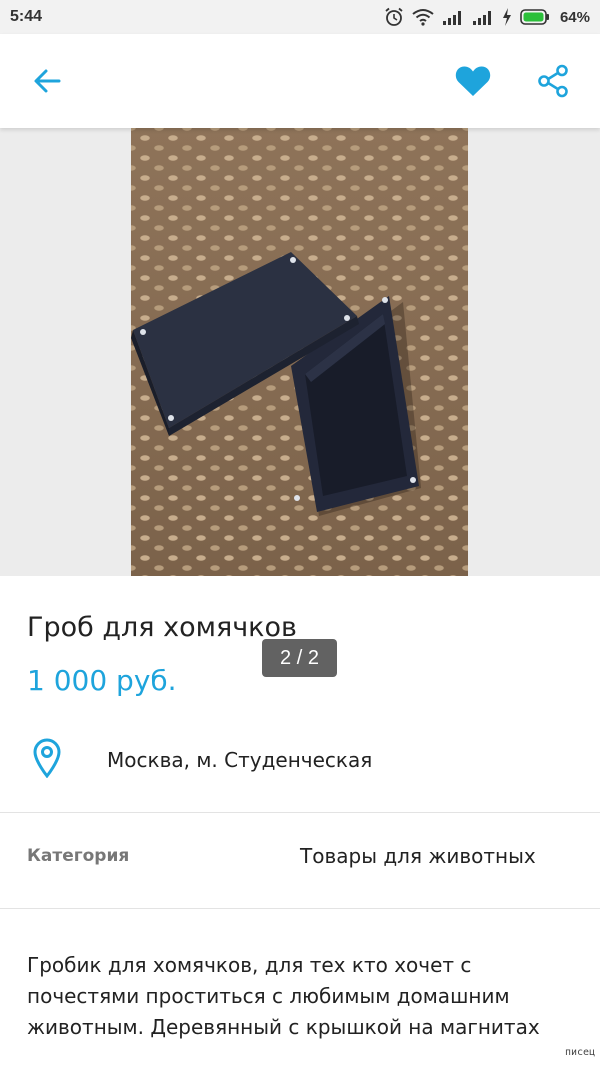 This screenshot has width=600, height=1066. I want to click on back-button, so click(47, 81).